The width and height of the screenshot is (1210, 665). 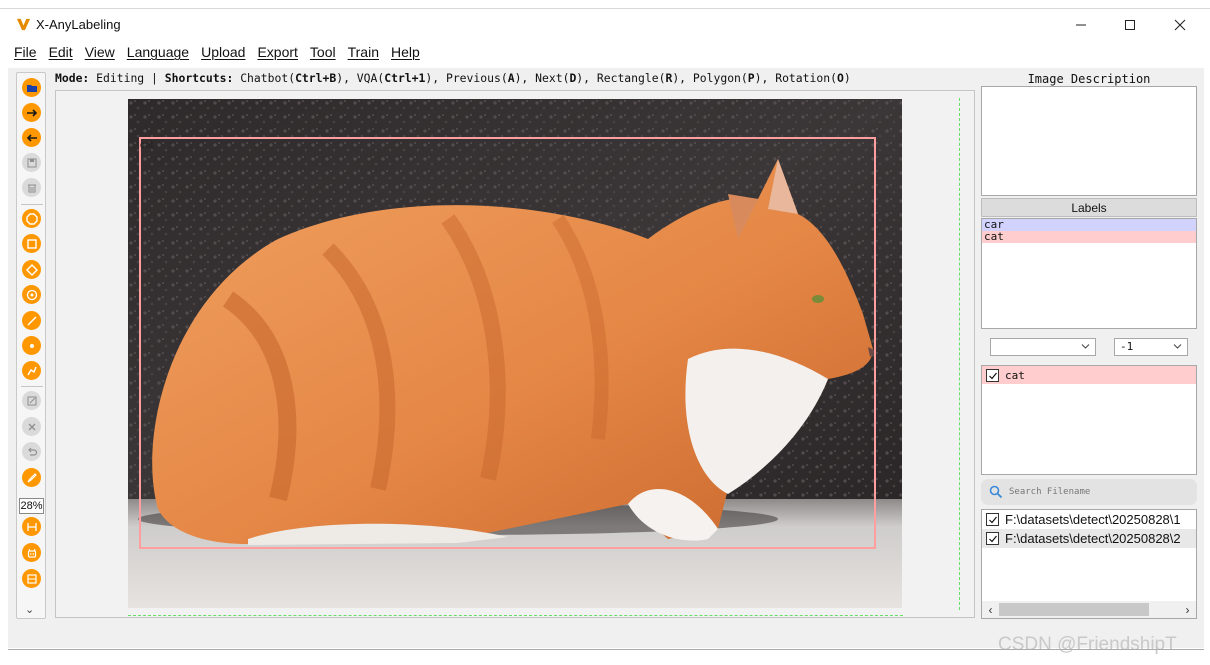 I want to click on search-icon, so click(x=996, y=492).